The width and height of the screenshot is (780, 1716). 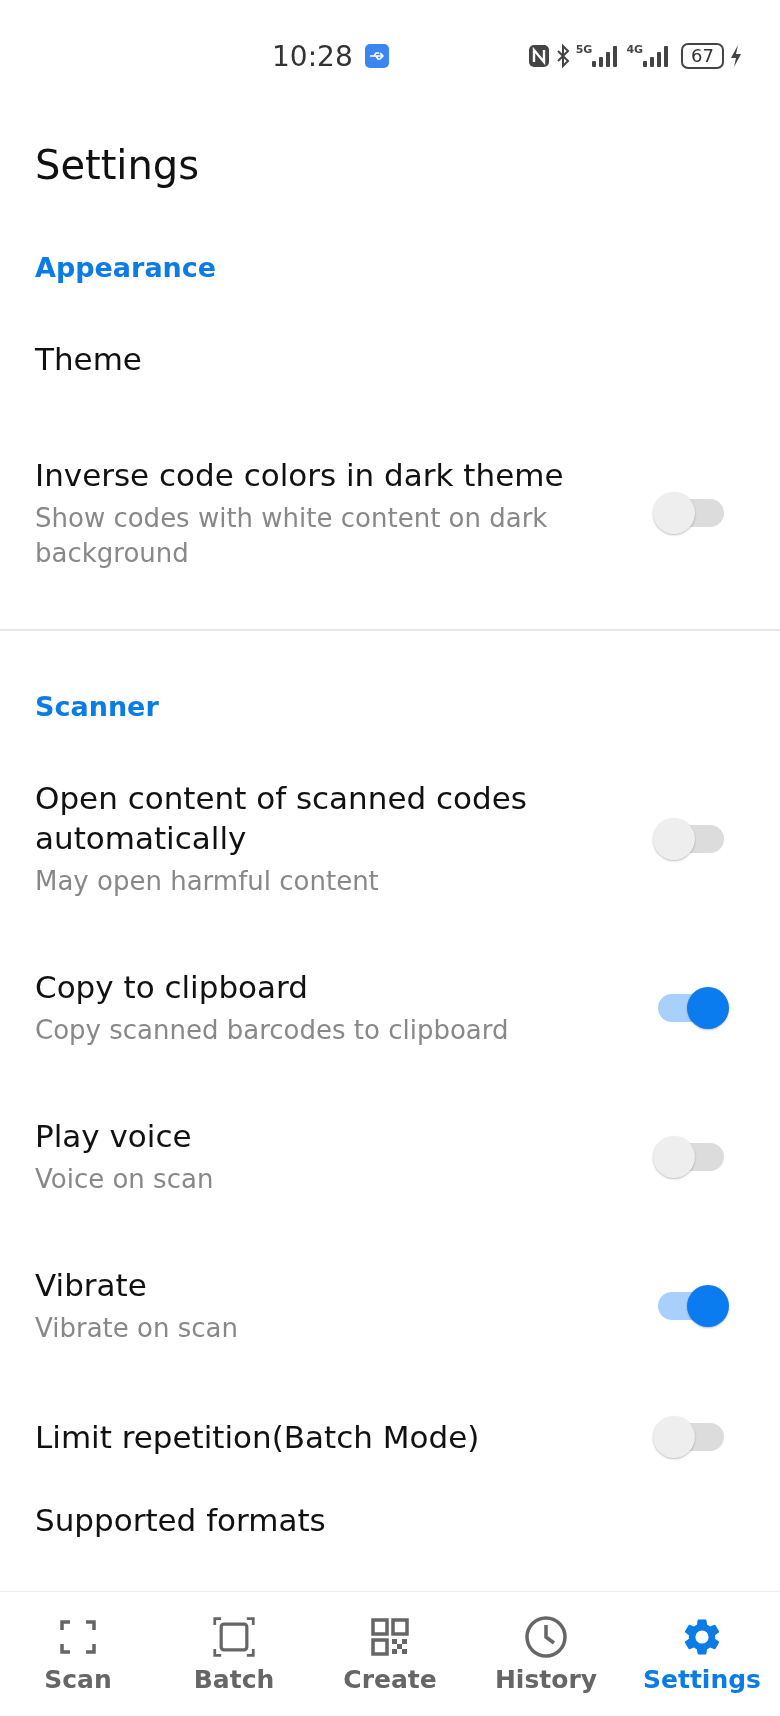 I want to click on nav-tab: Scan, so click(x=78, y=1654).